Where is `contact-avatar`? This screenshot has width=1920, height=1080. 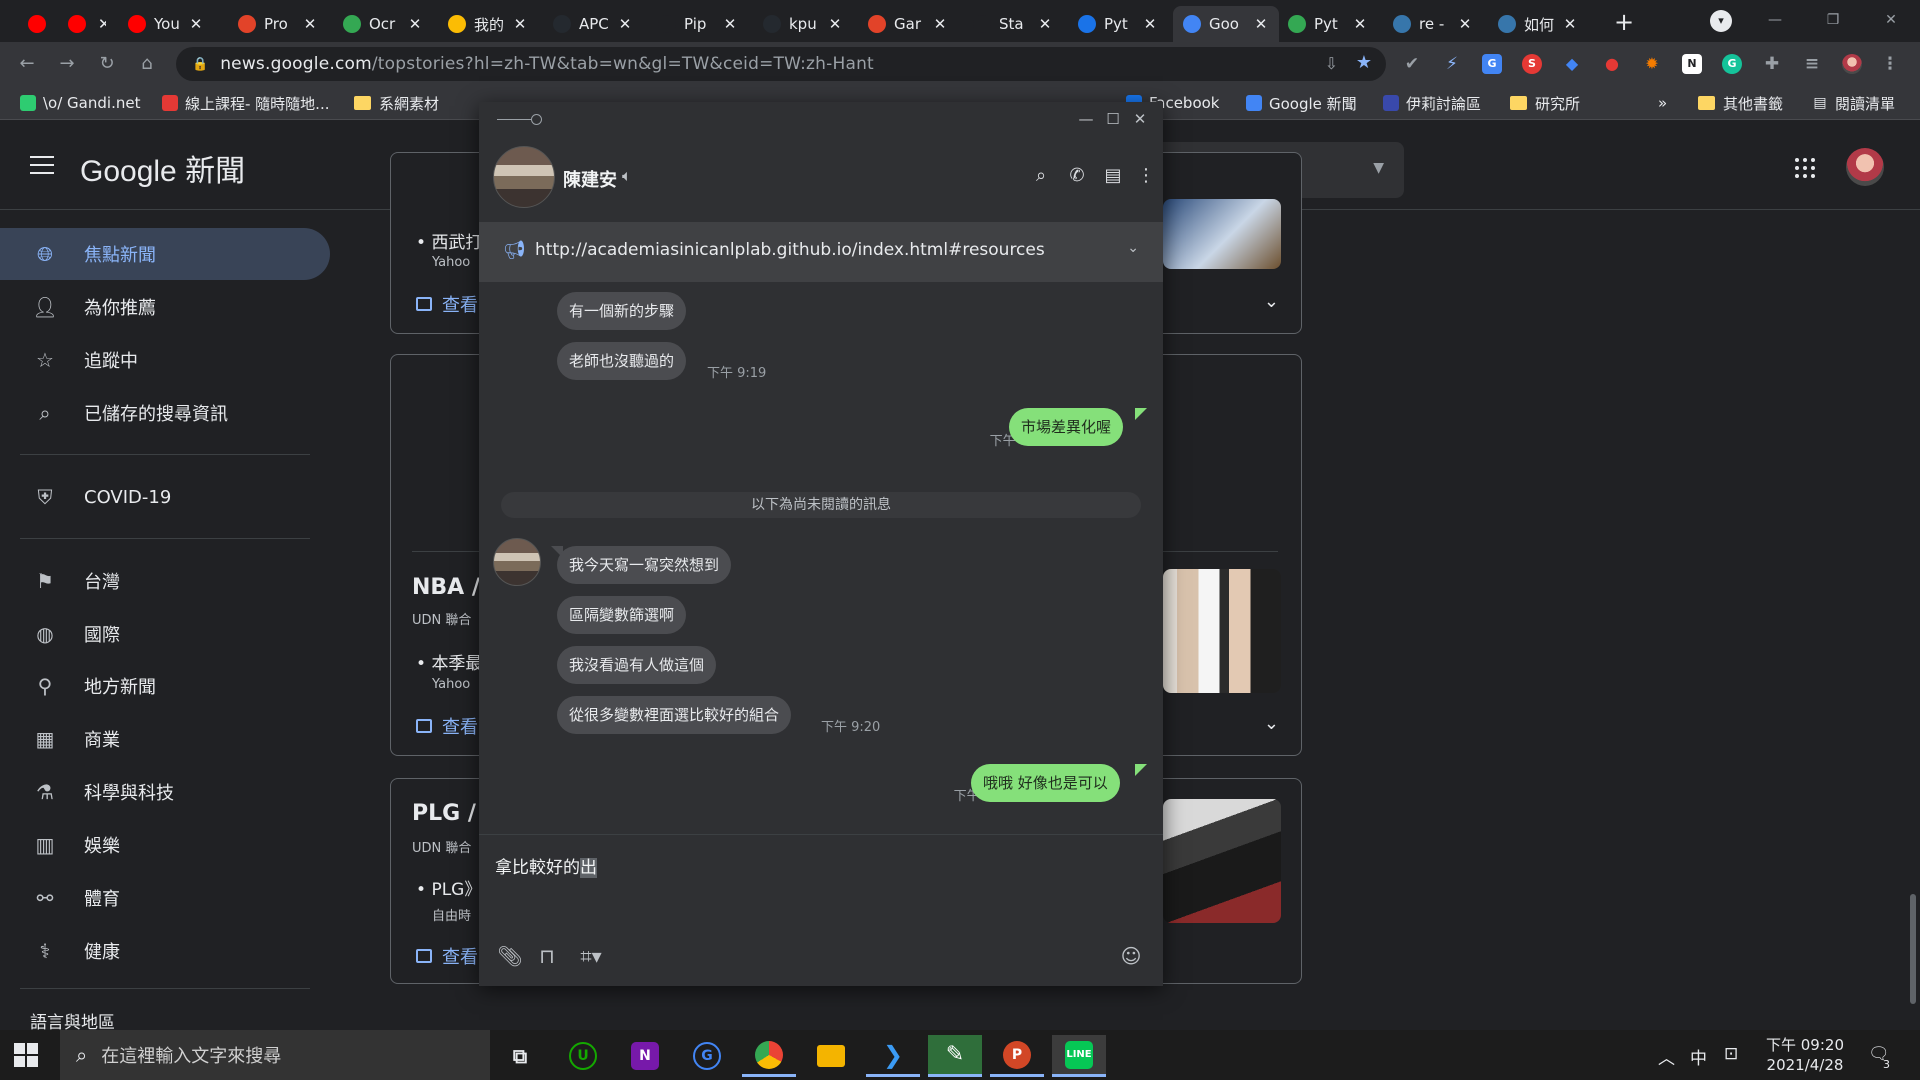
contact-avatar is located at coordinates (524, 177).